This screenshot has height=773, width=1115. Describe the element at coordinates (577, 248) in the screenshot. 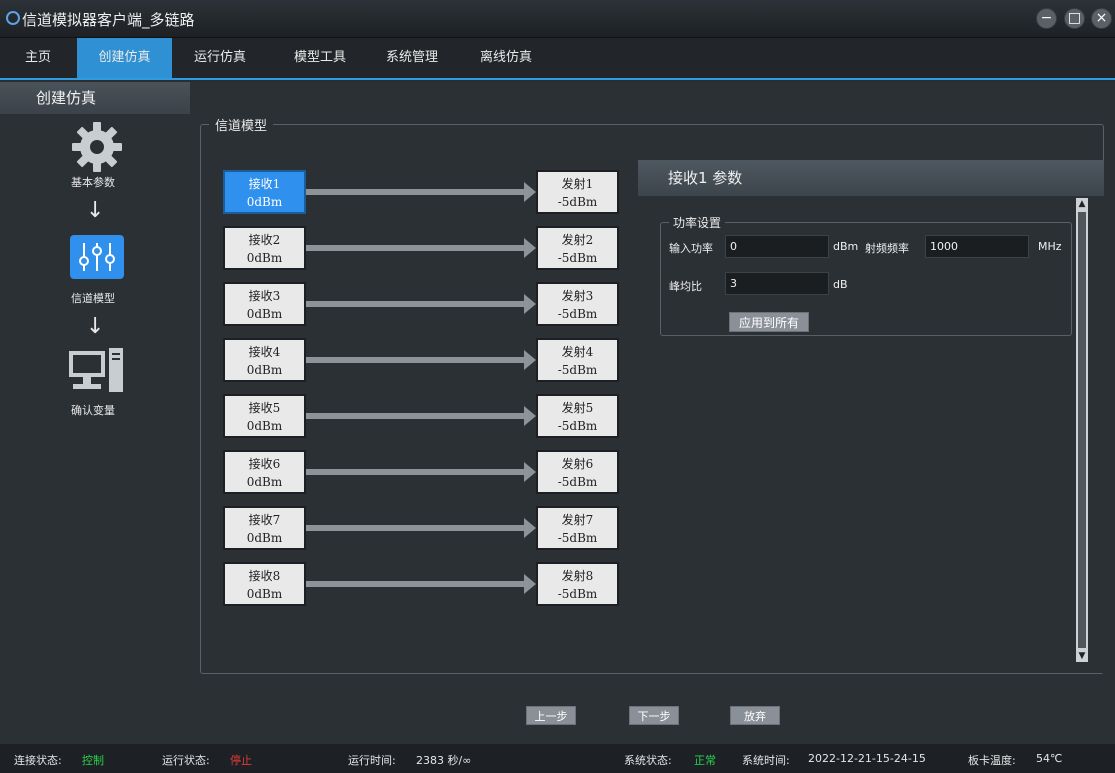

I see `transmitter-box-2: 发射2 -5dBm` at that location.